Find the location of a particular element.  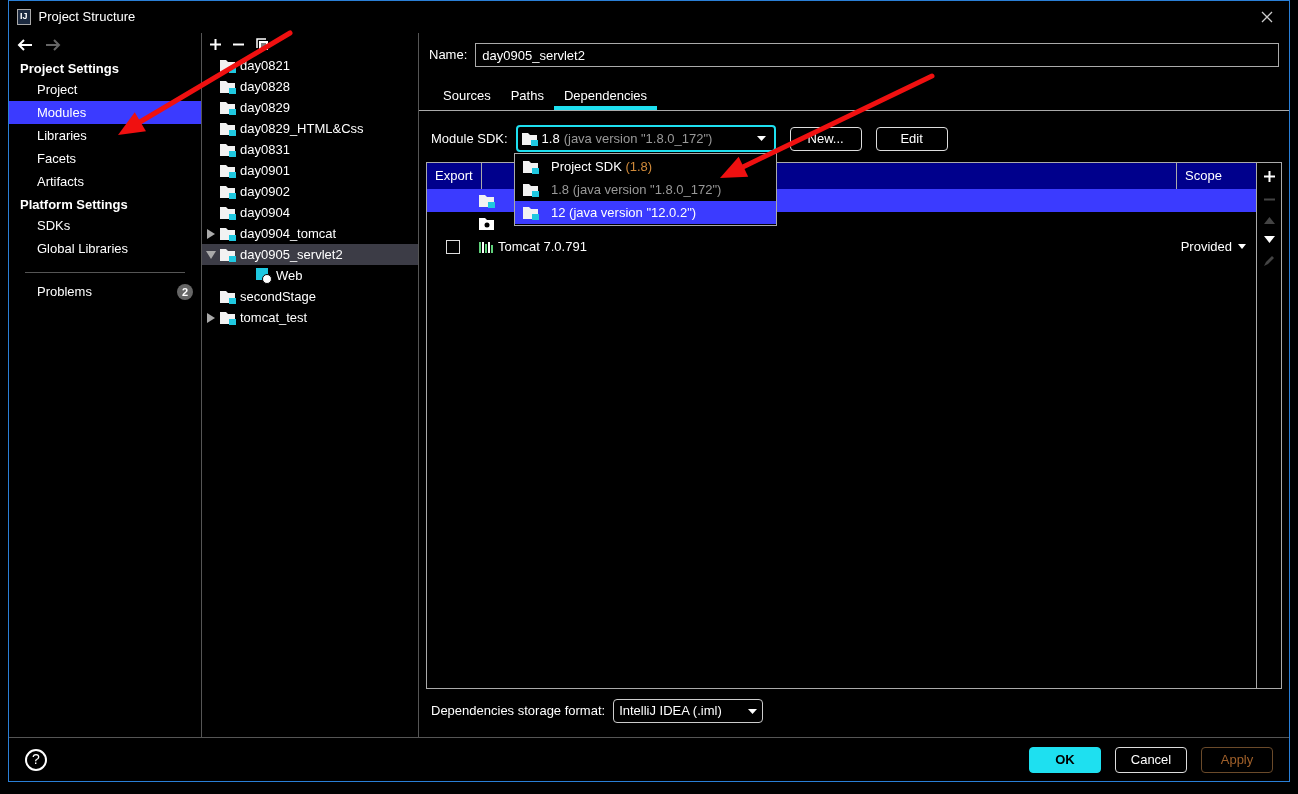

sdk-dropdown: 1.8 (java version "1.8.0_172") is located at coordinates (645, 138).